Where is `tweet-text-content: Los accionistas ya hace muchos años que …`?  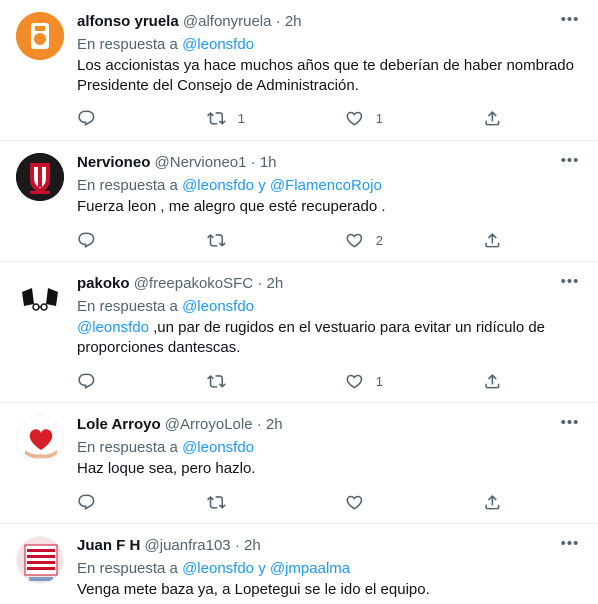 tweet-text-content: Los accionistas ya hace muchos años que … is located at coordinates (325, 75).